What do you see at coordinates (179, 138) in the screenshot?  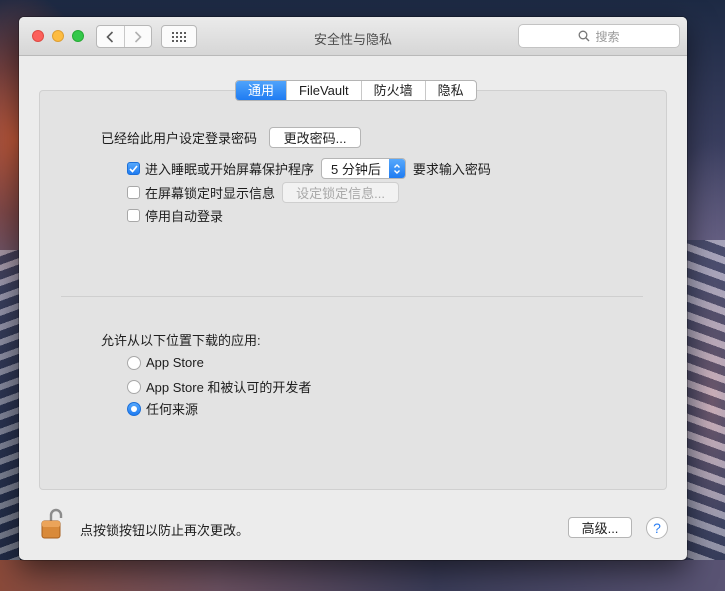 I see `password-label: 已经给此用户设定登录密码` at bounding box center [179, 138].